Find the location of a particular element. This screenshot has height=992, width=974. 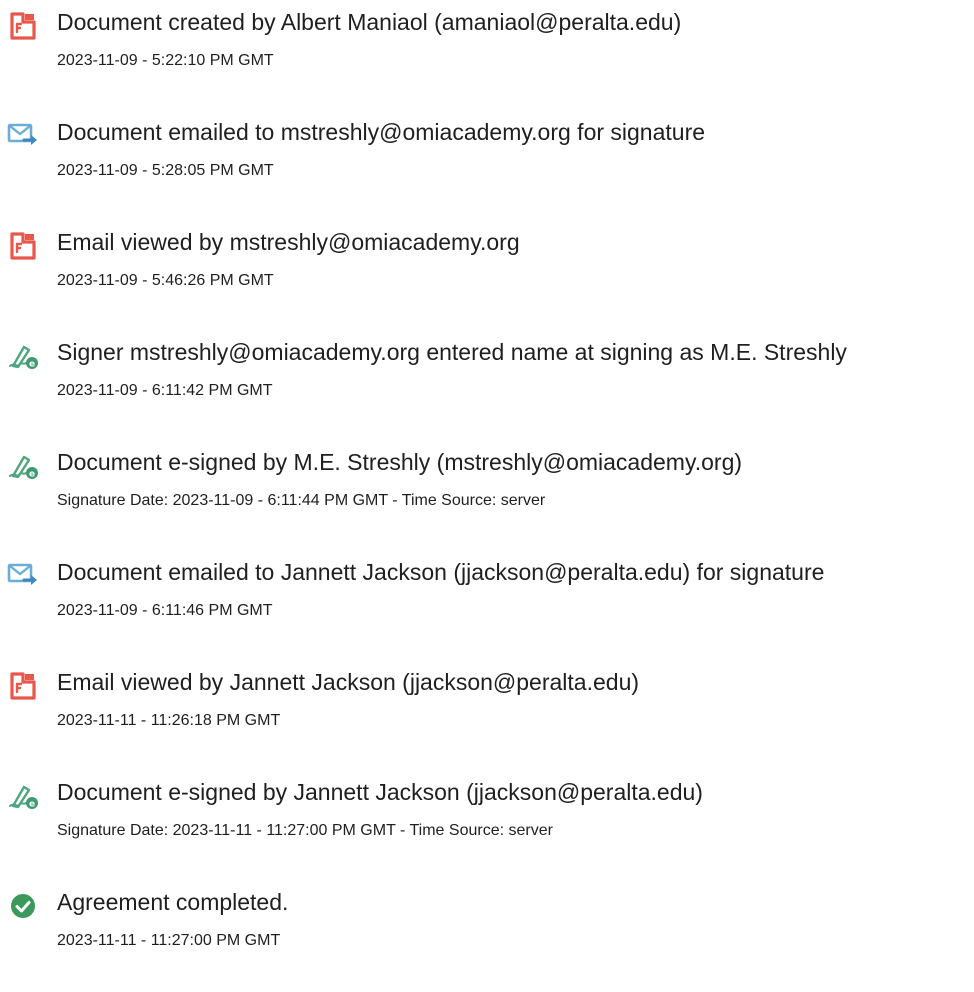

event-timestamp: 2023-11-11 - 11:27:00 PM GMT is located at coordinates (169, 940).